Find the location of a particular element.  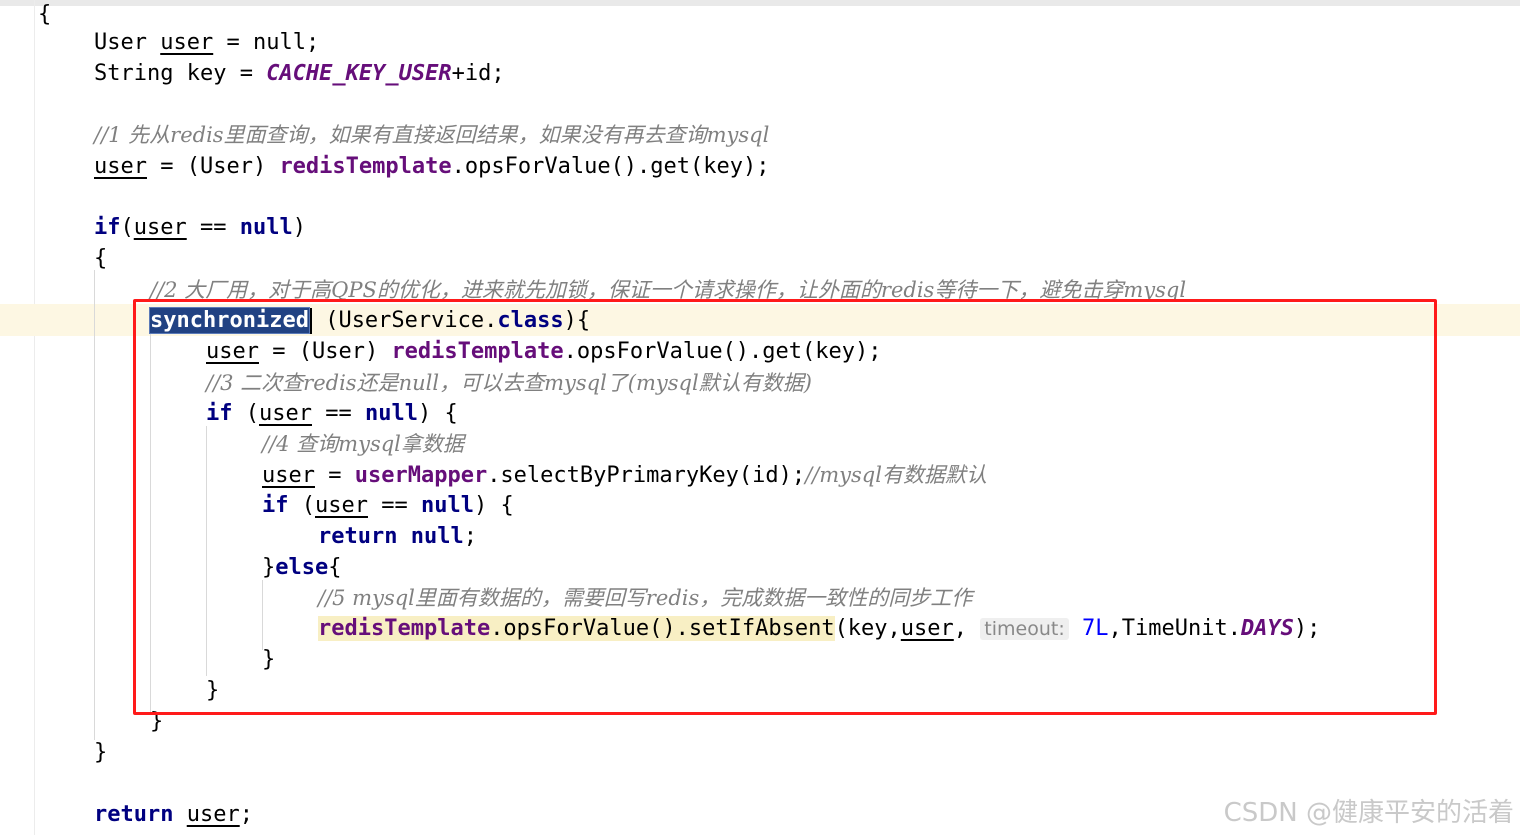

comment-text: //mysql有数据默认 is located at coordinates (896, 475).